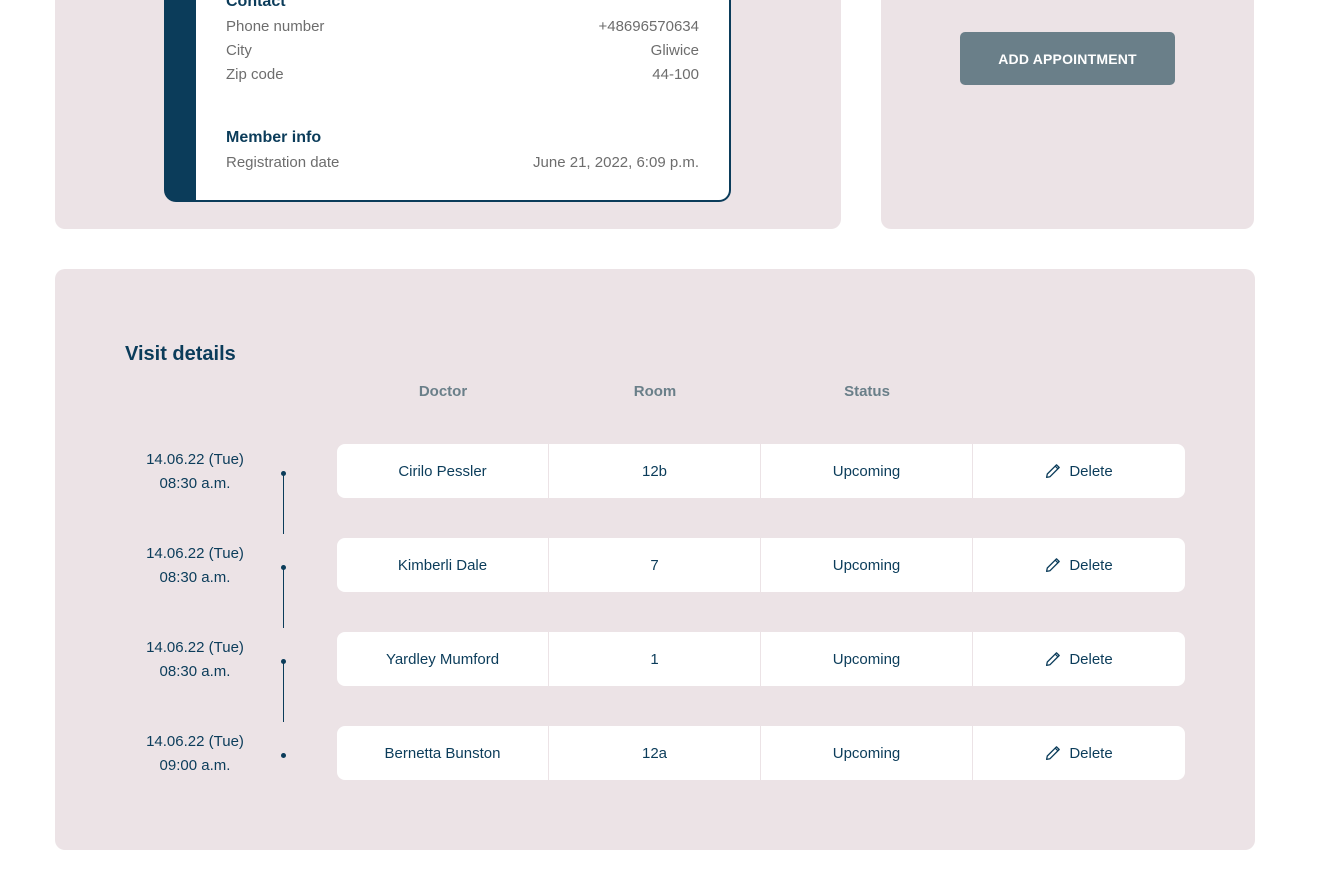  What do you see at coordinates (1067, 114) in the screenshot?
I see `actions-panel: ADD APPOINTMENT` at bounding box center [1067, 114].